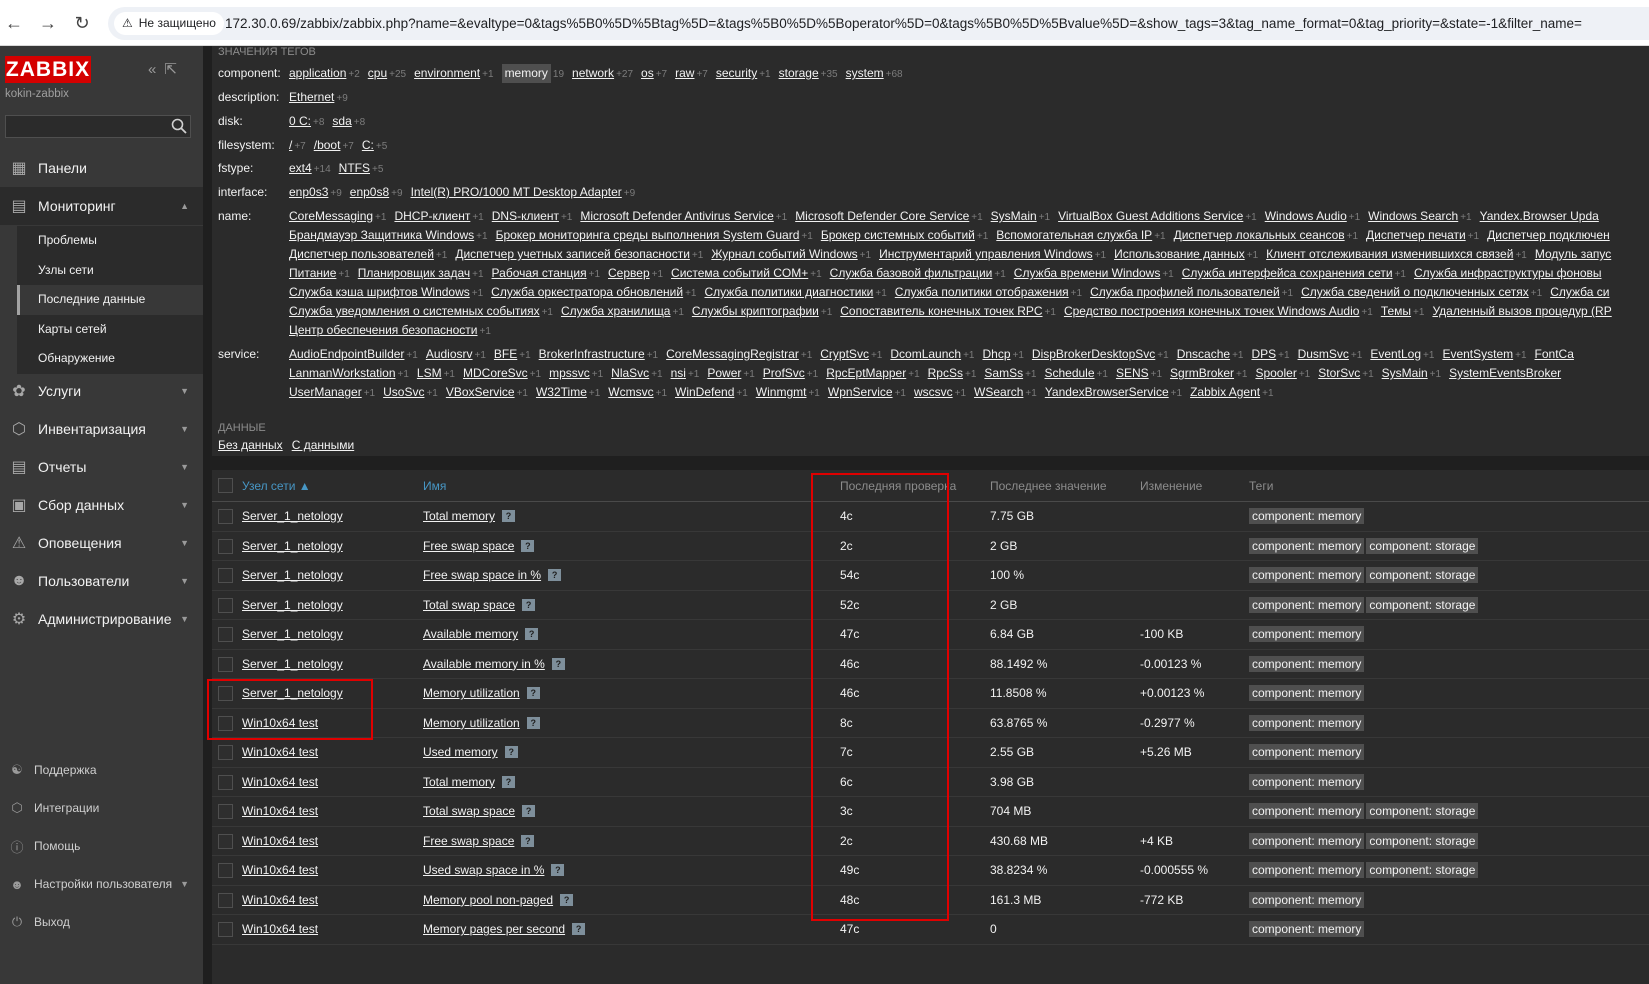 The width and height of the screenshot is (1649, 984). What do you see at coordinates (432, 216) in the screenshot?
I see `tag-value-link: DHCP-клиент` at bounding box center [432, 216].